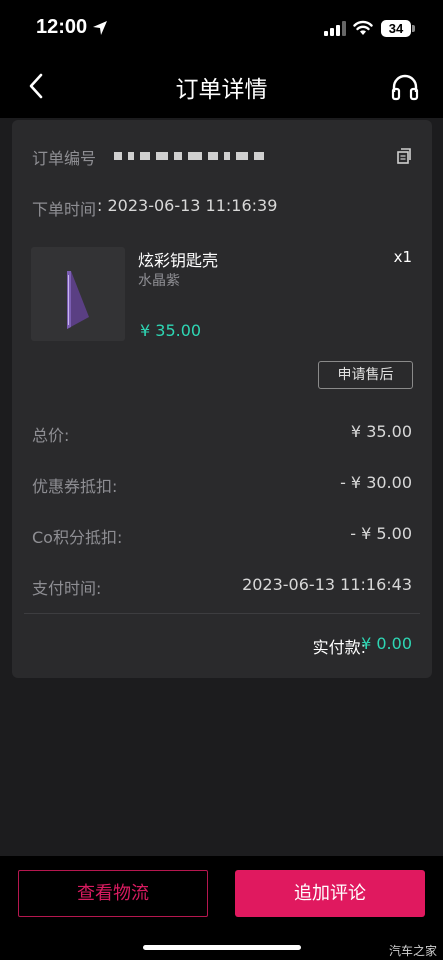 The image size is (443, 960). Describe the element at coordinates (330, 893) in the screenshot. I see `add-review-button: 追加评论` at that location.